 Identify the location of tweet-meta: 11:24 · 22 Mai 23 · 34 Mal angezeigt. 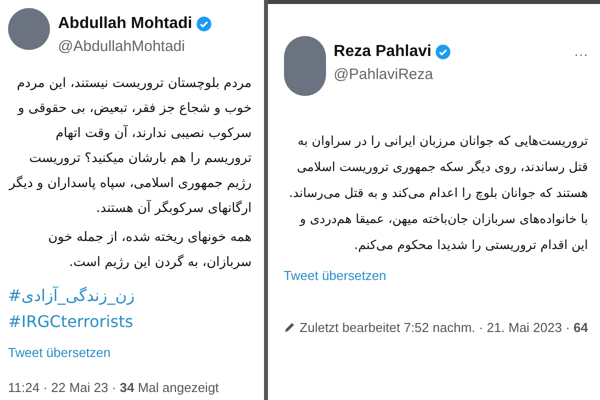
(113, 388).